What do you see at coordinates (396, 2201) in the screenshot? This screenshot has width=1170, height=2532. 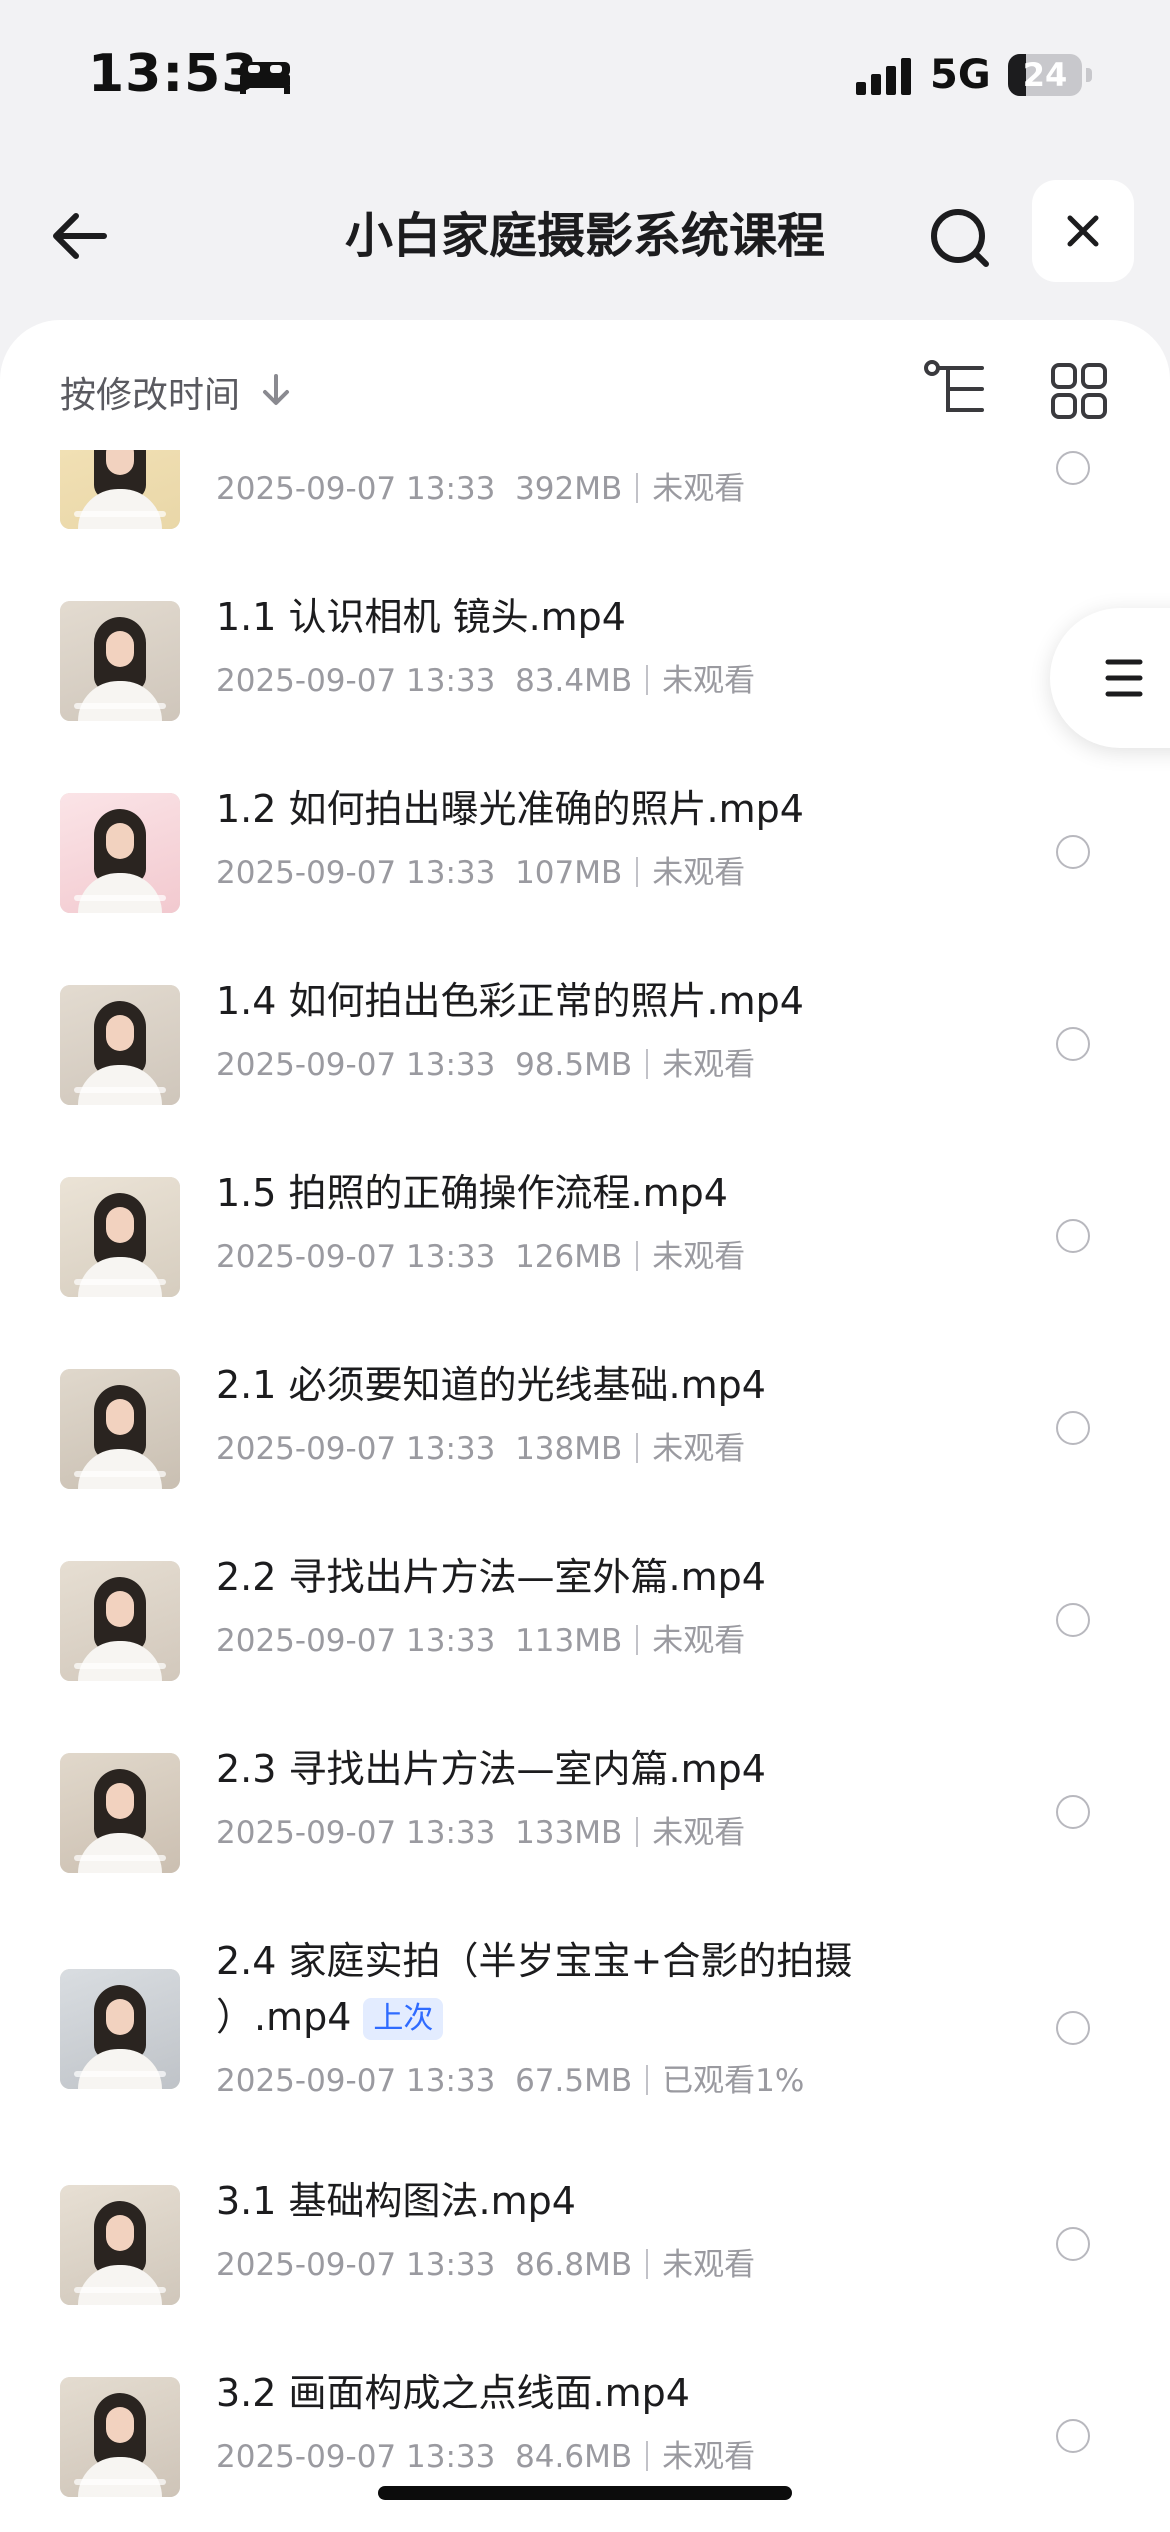 I see `file-name: 3.1 基础构图法.mp4` at bounding box center [396, 2201].